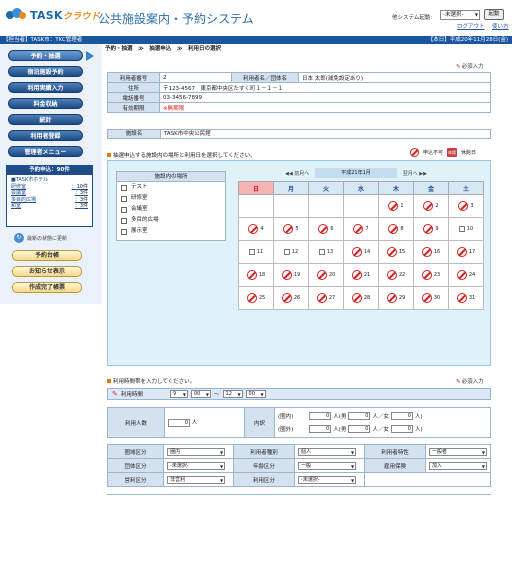  What do you see at coordinates (291, 252) in the screenshot?
I see `calendar-day: 12` at bounding box center [291, 252].